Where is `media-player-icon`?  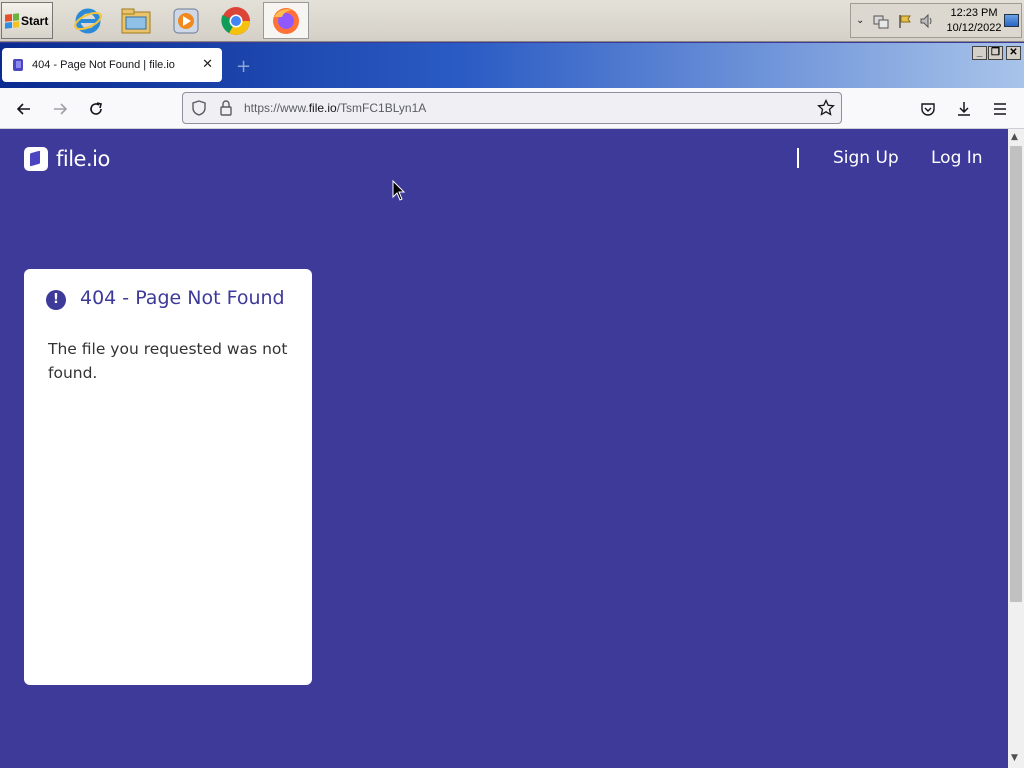 media-player-icon is located at coordinates (186, 20).